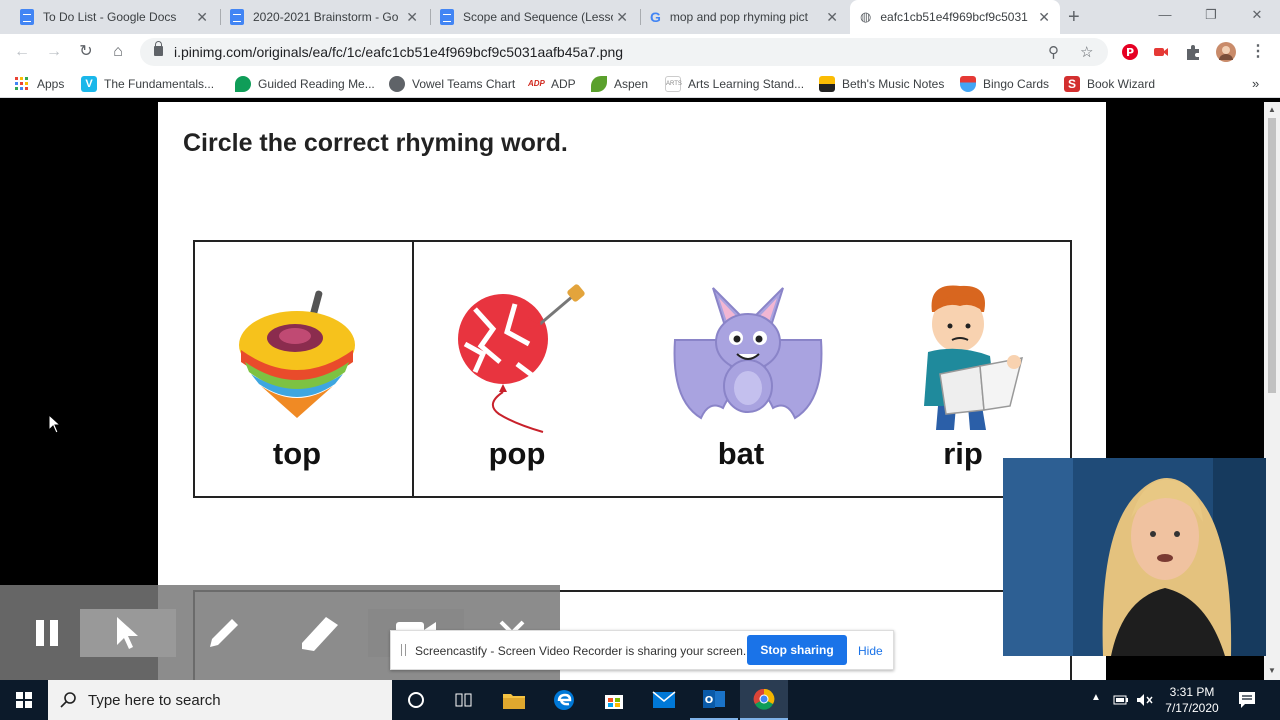 The width and height of the screenshot is (1280, 720). Describe the element at coordinates (714, 700) in the screenshot. I see `outlook-icon: O` at that location.